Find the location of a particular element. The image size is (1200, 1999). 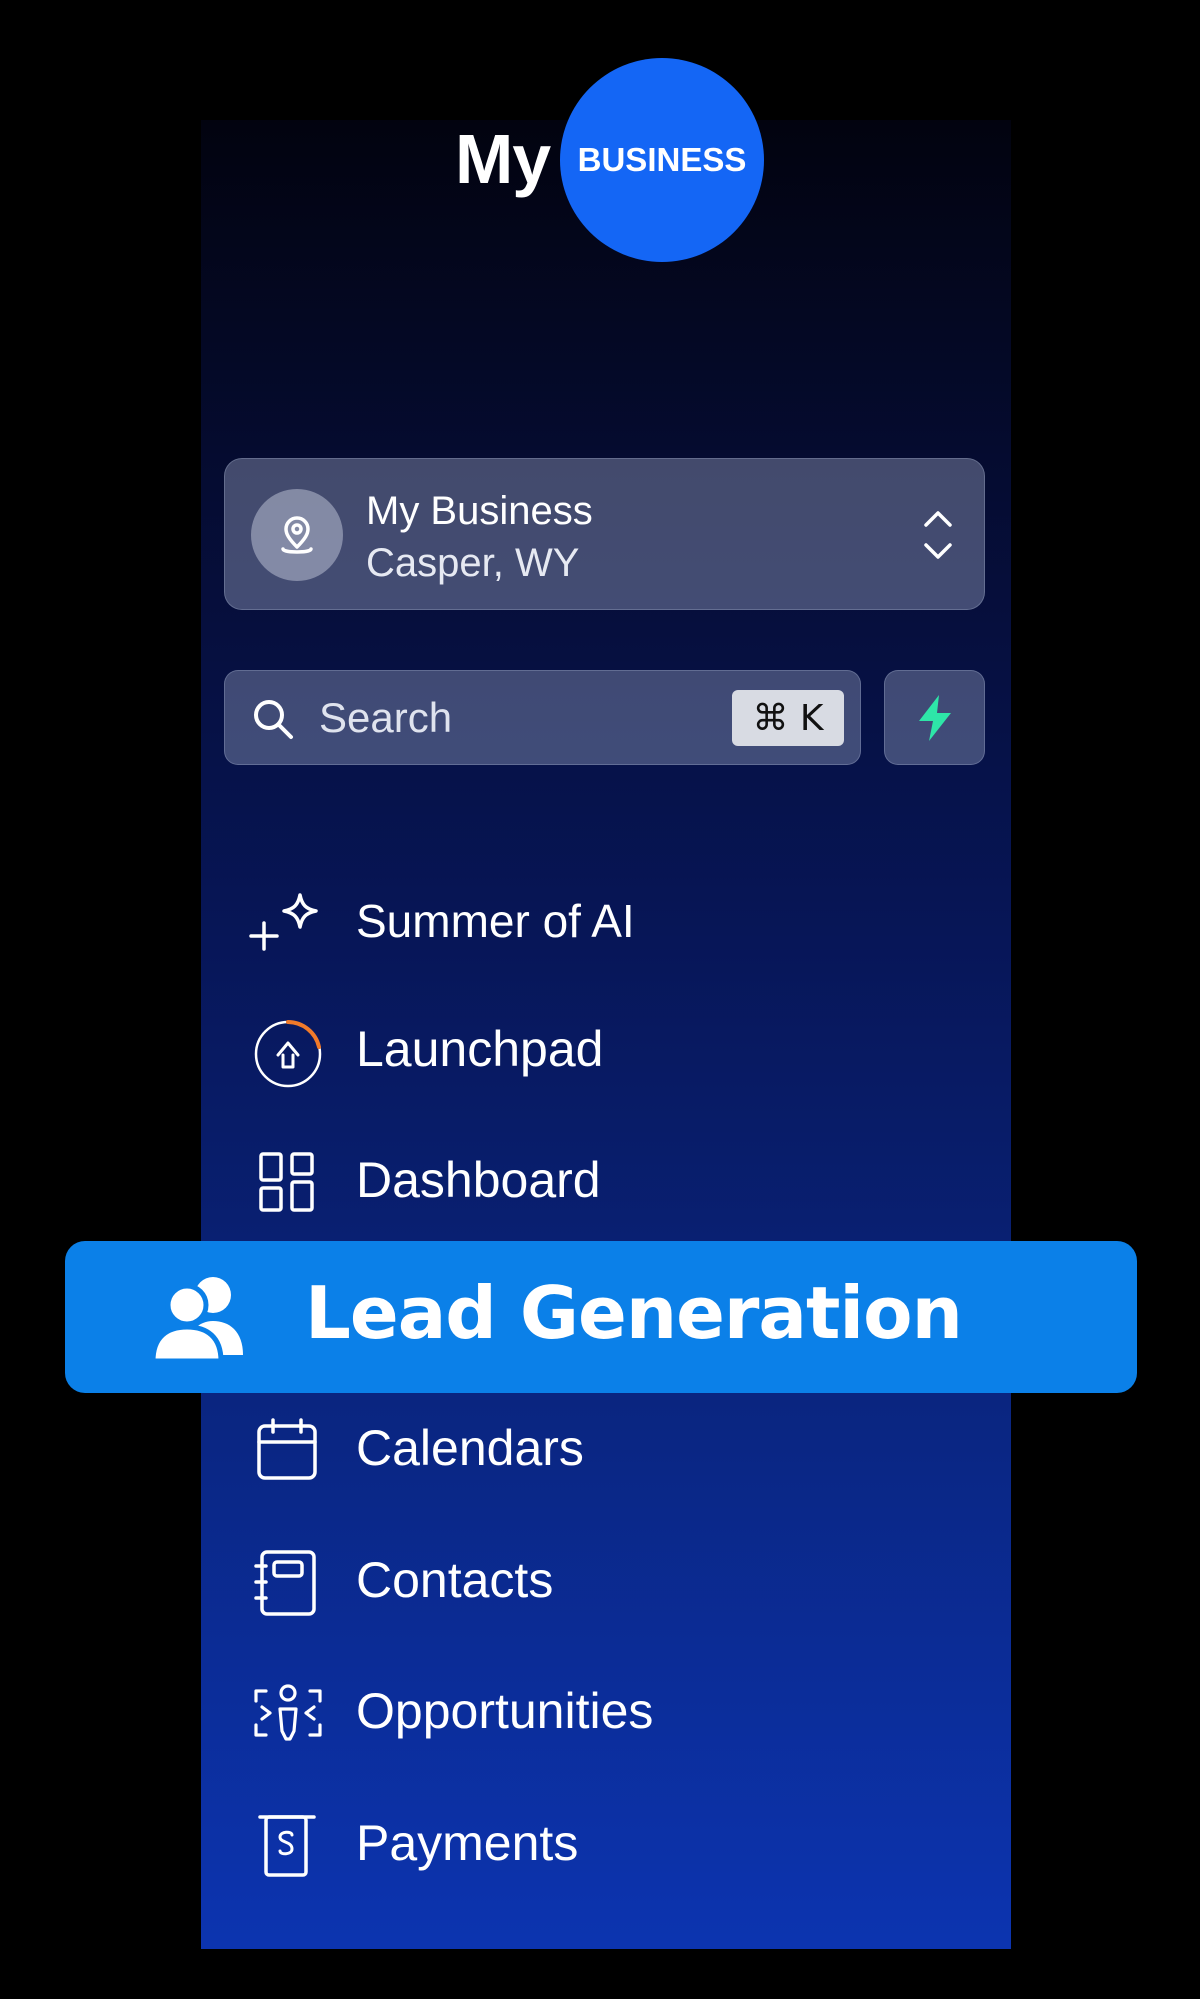

nav-item-dashboard: Dashboard is located at coordinates (598, 1178).